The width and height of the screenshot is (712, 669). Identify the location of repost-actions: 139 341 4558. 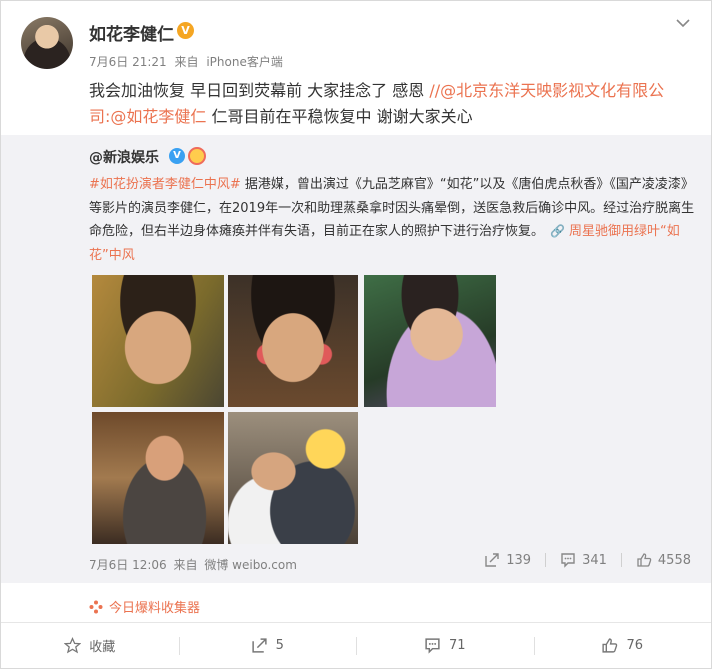
(580, 560).